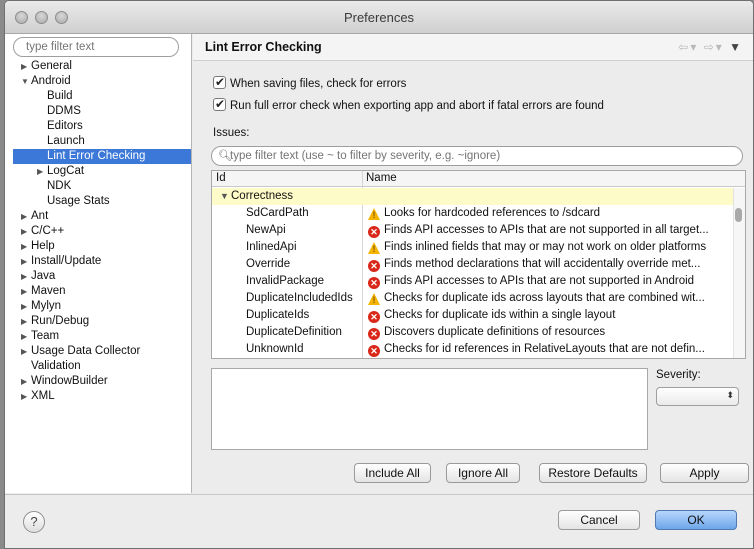 Image resolution: width=754 pixels, height=549 pixels. I want to click on tree-item: ▶ WindowBuilder, so click(98, 381).